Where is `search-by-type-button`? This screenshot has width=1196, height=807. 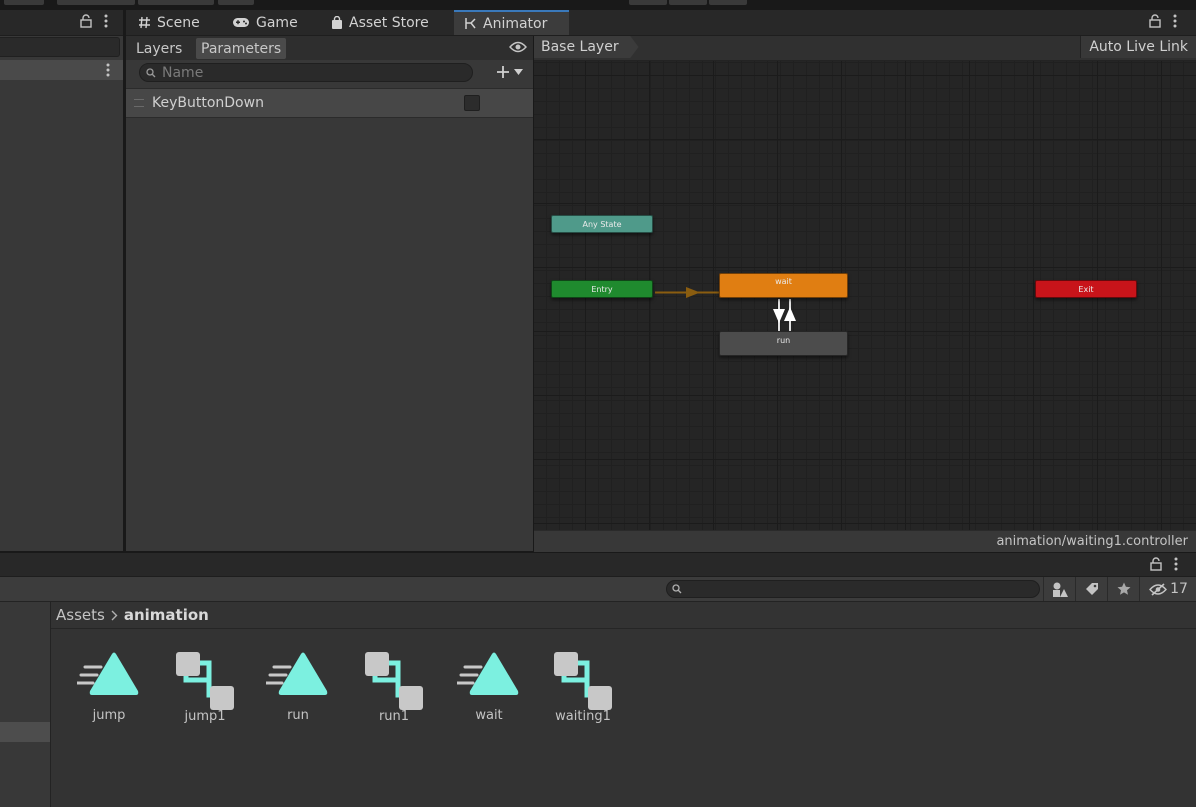 search-by-type-button is located at coordinates (1059, 589).